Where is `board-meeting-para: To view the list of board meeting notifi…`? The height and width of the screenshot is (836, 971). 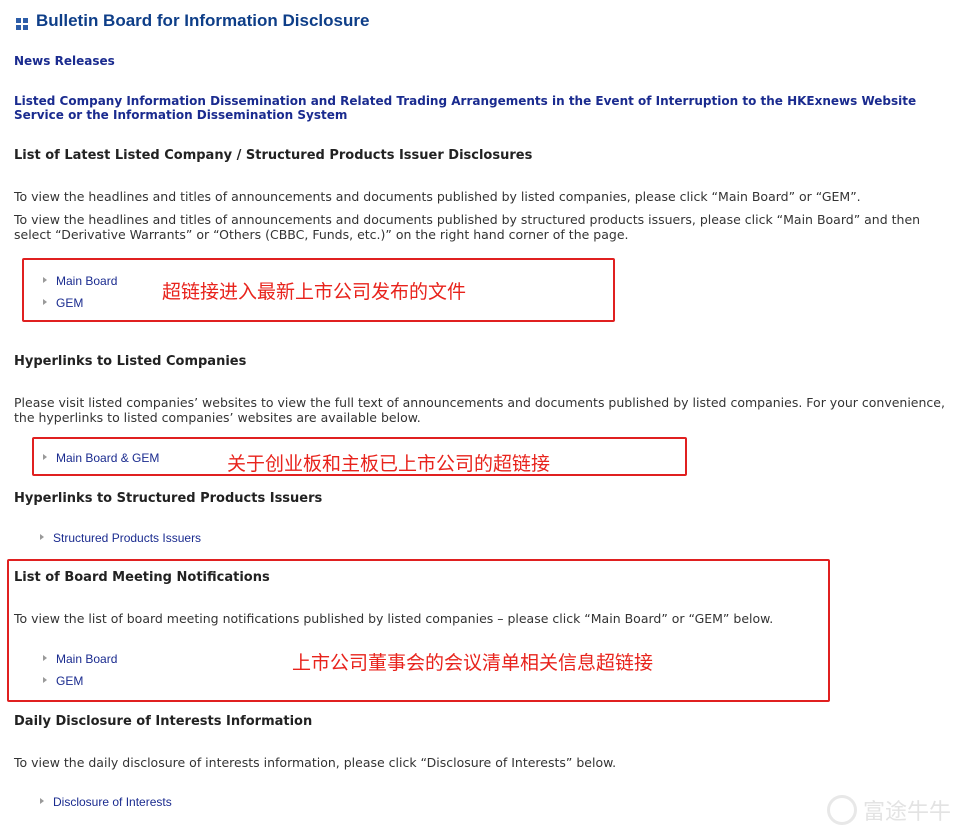 board-meeting-para: To view the list of board meeting notifi… is located at coordinates (394, 618).